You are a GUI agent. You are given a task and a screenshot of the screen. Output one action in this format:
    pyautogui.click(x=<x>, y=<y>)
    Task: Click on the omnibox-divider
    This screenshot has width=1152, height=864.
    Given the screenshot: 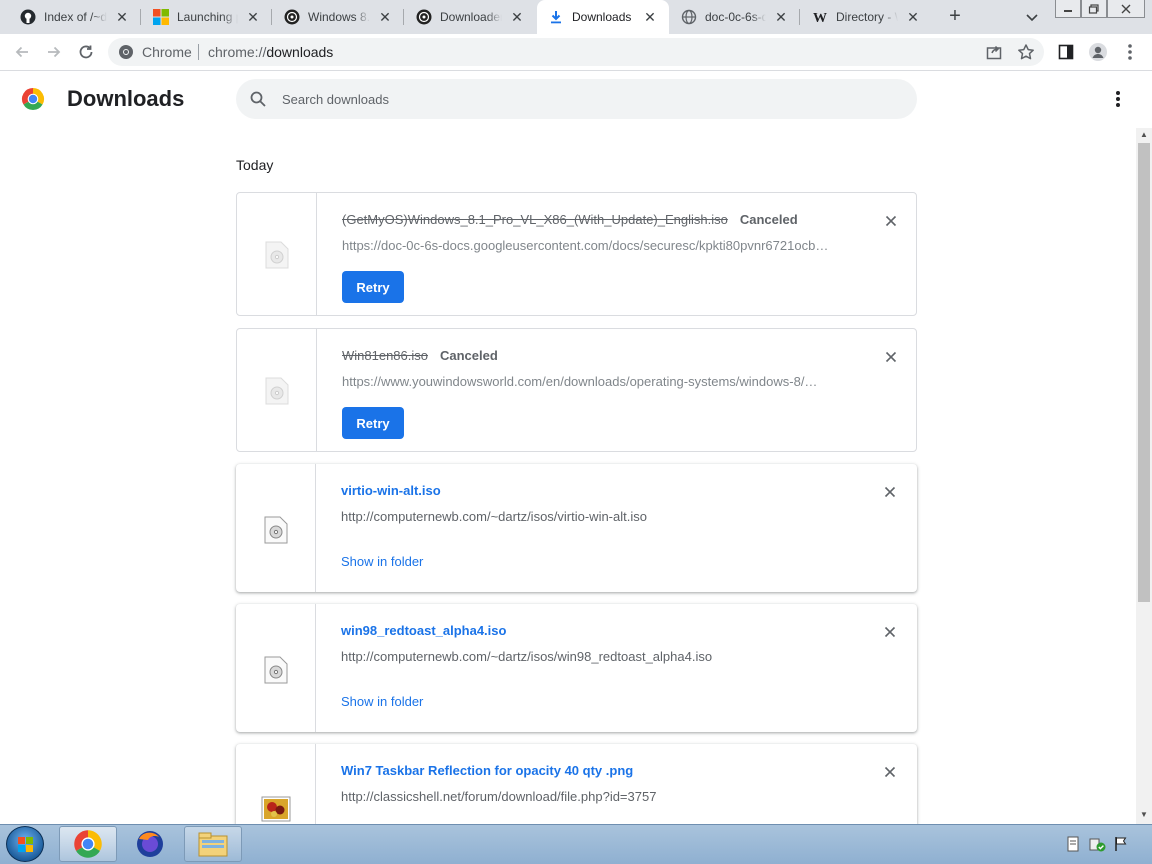 What is the action you would take?
    pyautogui.click(x=198, y=52)
    